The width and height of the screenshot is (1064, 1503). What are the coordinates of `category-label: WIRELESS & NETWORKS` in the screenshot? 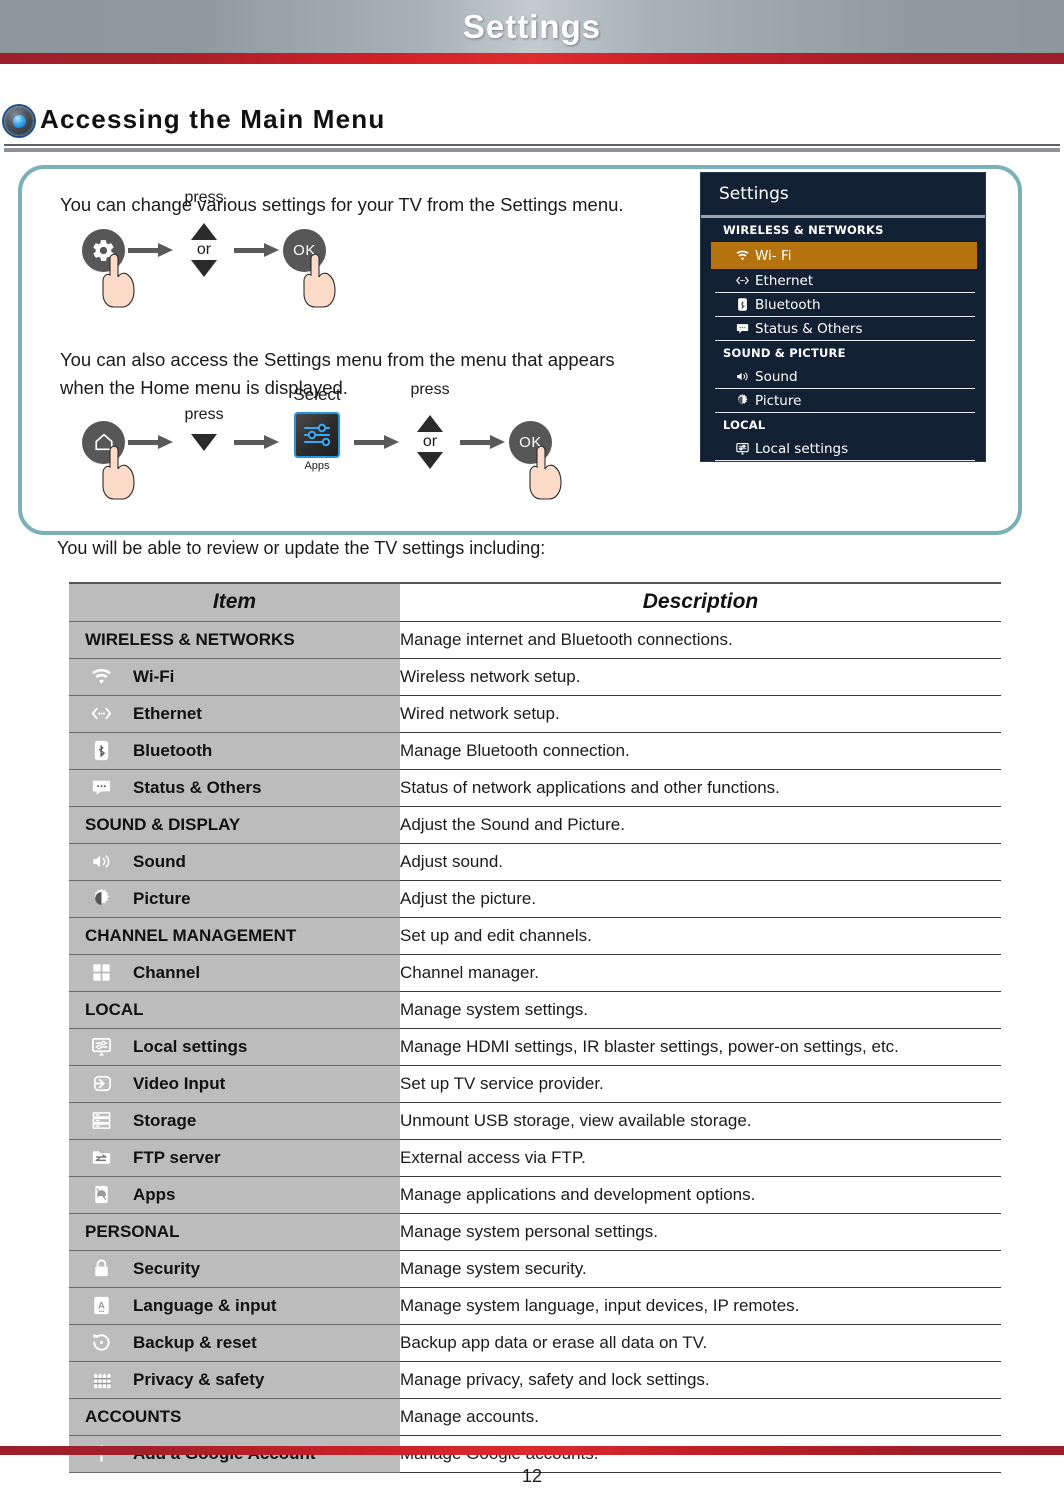 It's located at (190, 639).